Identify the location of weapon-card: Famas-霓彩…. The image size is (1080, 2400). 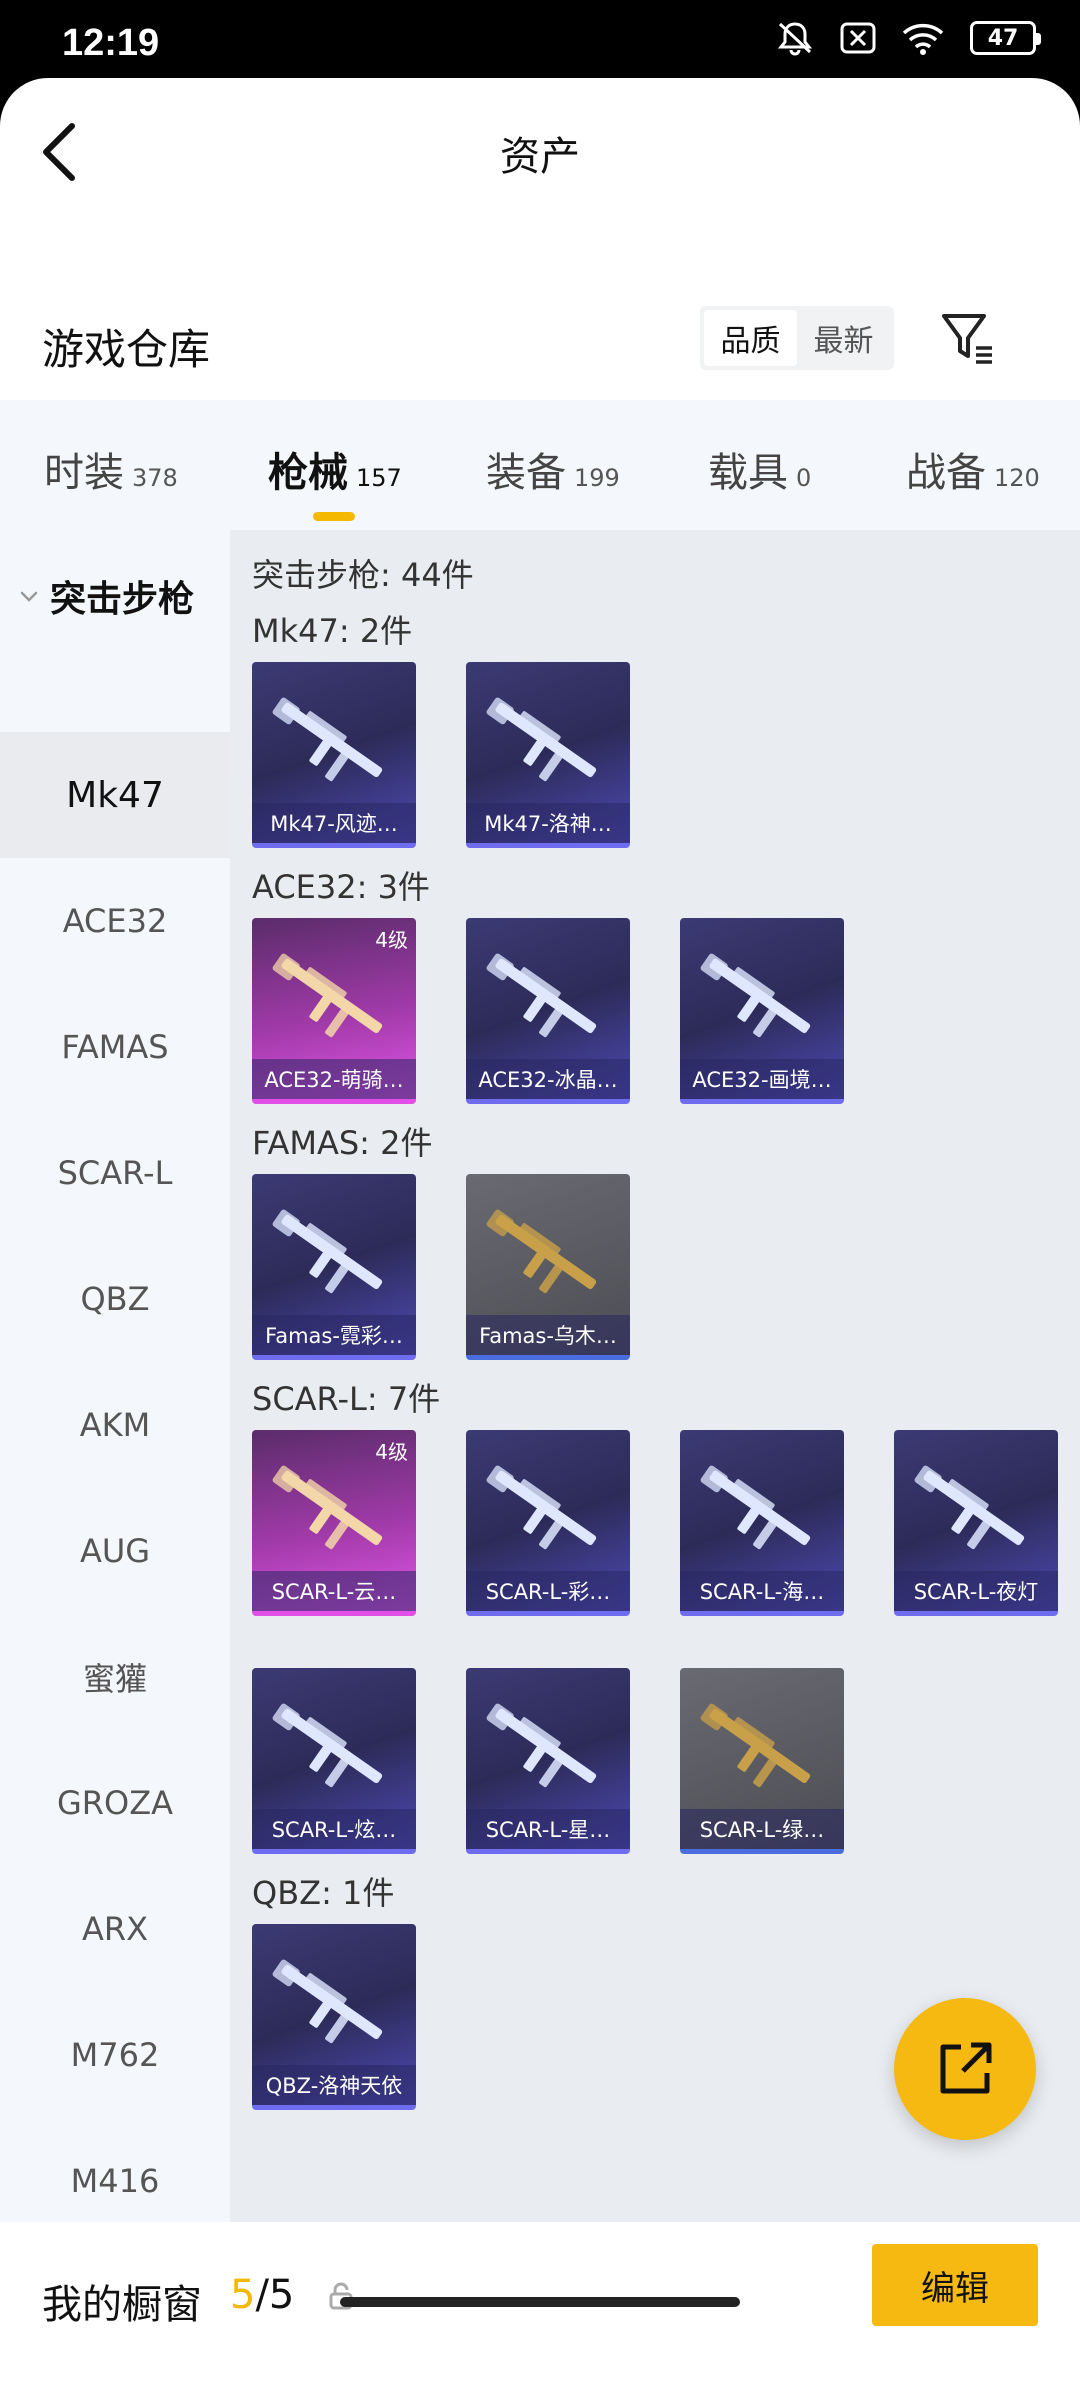
(334, 1267).